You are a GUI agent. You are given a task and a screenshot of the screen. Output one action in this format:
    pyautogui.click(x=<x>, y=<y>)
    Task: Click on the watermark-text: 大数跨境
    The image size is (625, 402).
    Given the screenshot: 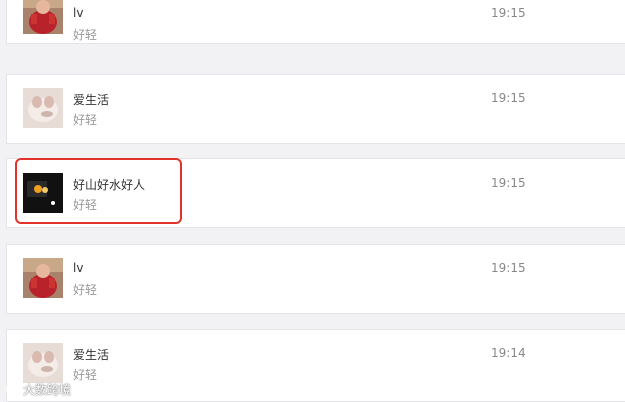 What is the action you would take?
    pyautogui.click(x=47, y=390)
    